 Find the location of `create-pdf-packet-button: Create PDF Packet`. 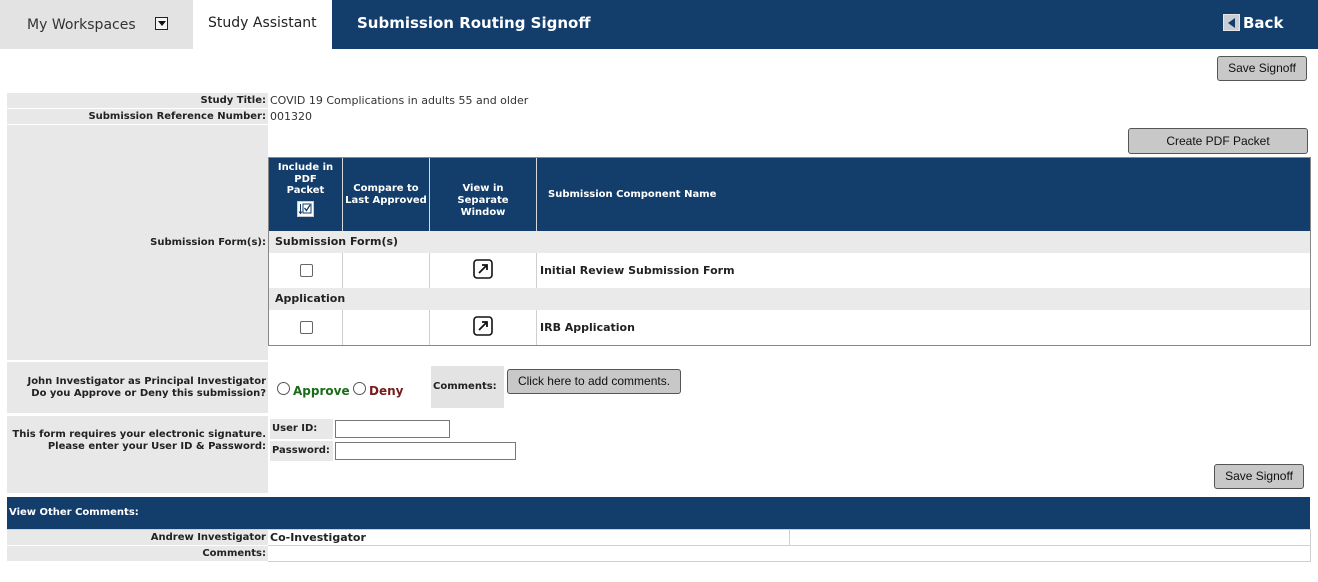

create-pdf-packet-button: Create PDF Packet is located at coordinates (1218, 141).